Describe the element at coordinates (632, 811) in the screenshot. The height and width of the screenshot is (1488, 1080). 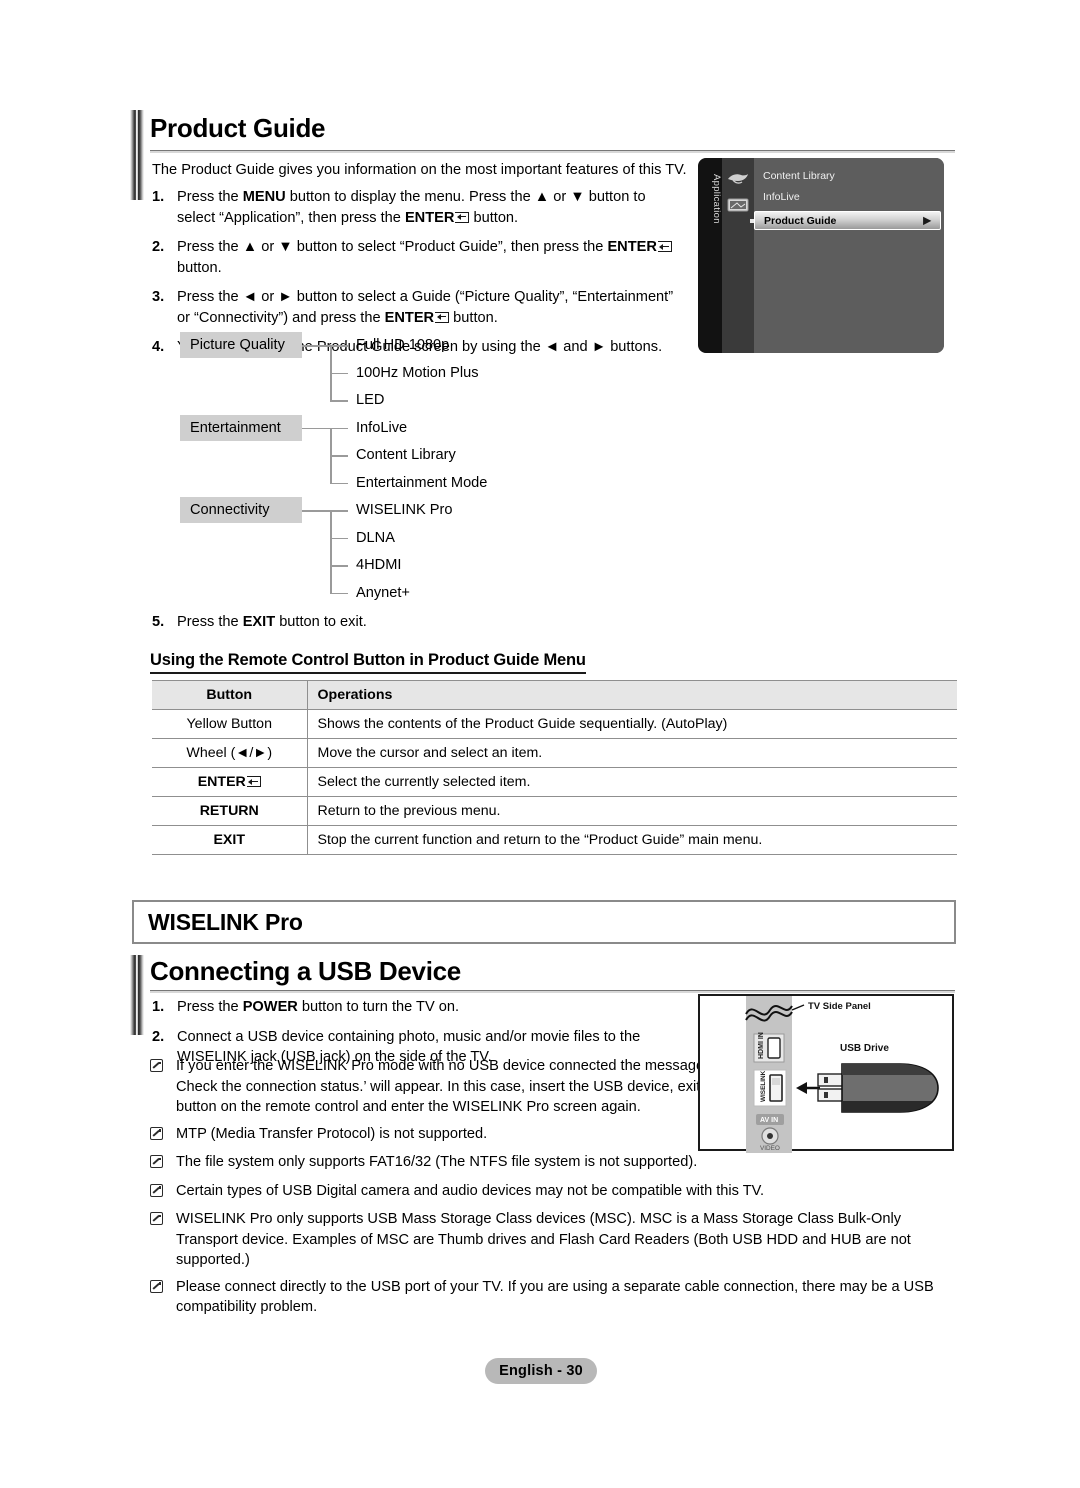
I see `table-cell-operation: Return to the previous menu.` at that location.